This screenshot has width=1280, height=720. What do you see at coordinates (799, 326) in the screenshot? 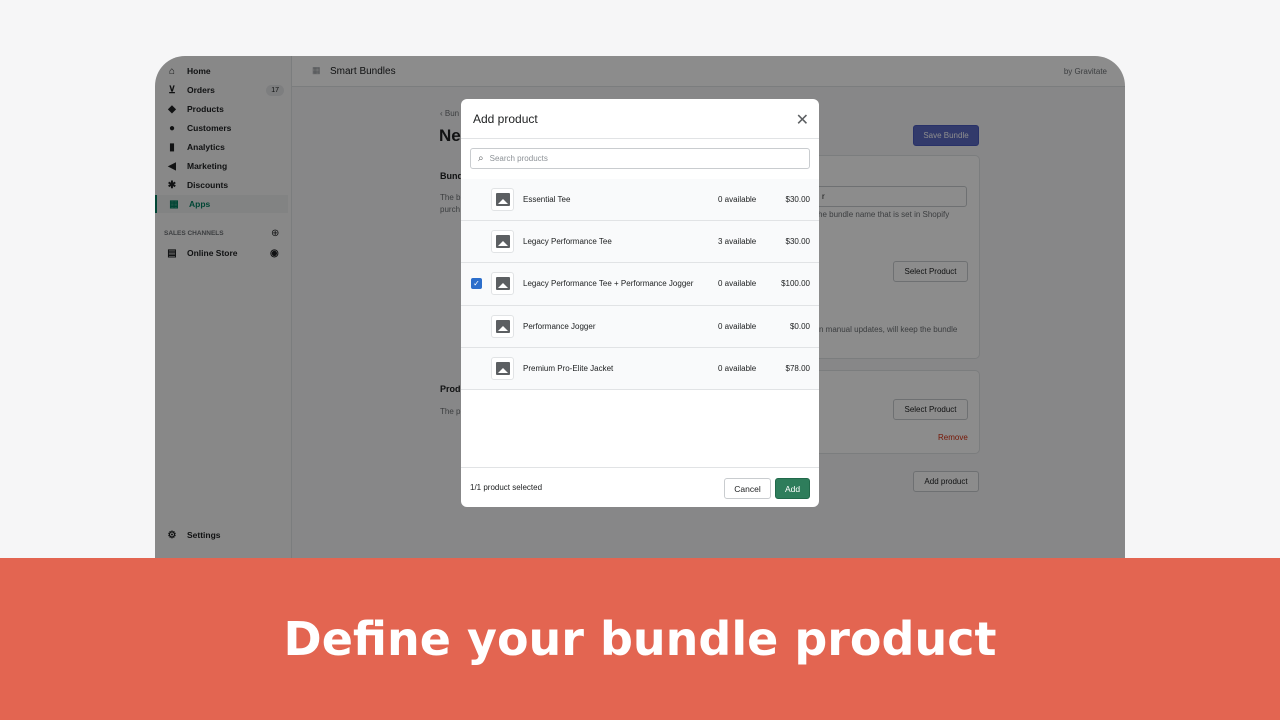
I see `product-price: $0.00` at bounding box center [799, 326].